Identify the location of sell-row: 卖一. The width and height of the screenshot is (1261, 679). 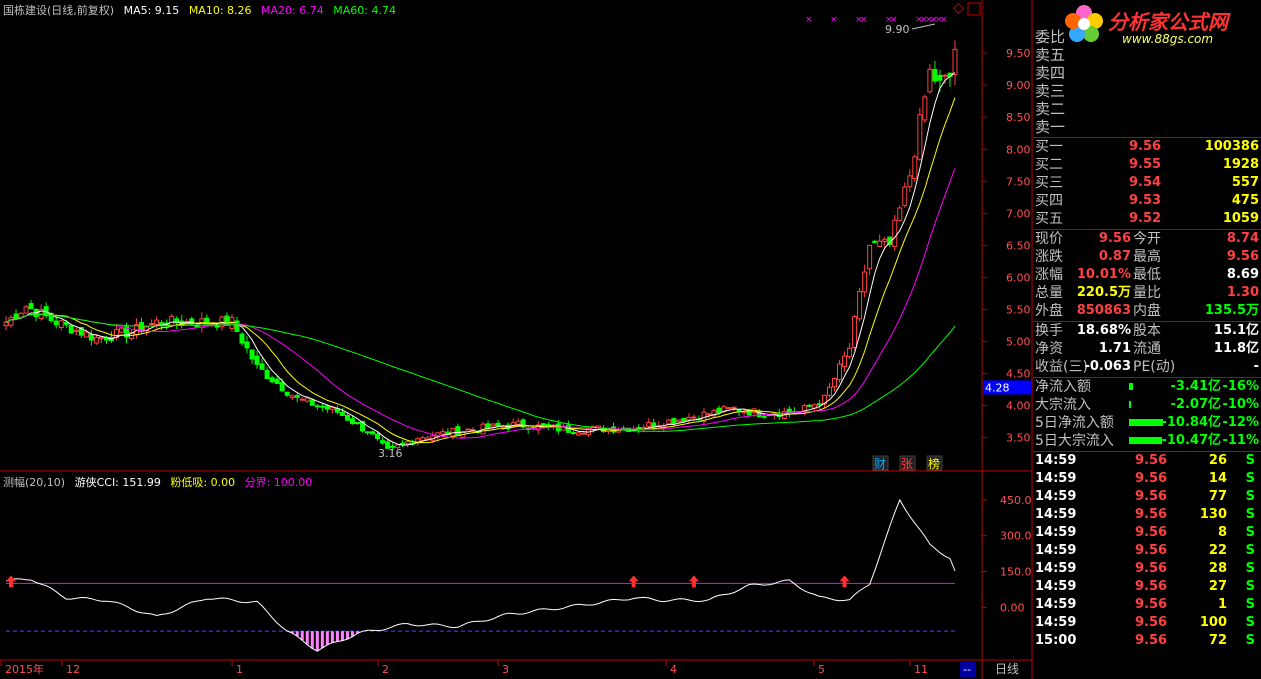
(1147, 127).